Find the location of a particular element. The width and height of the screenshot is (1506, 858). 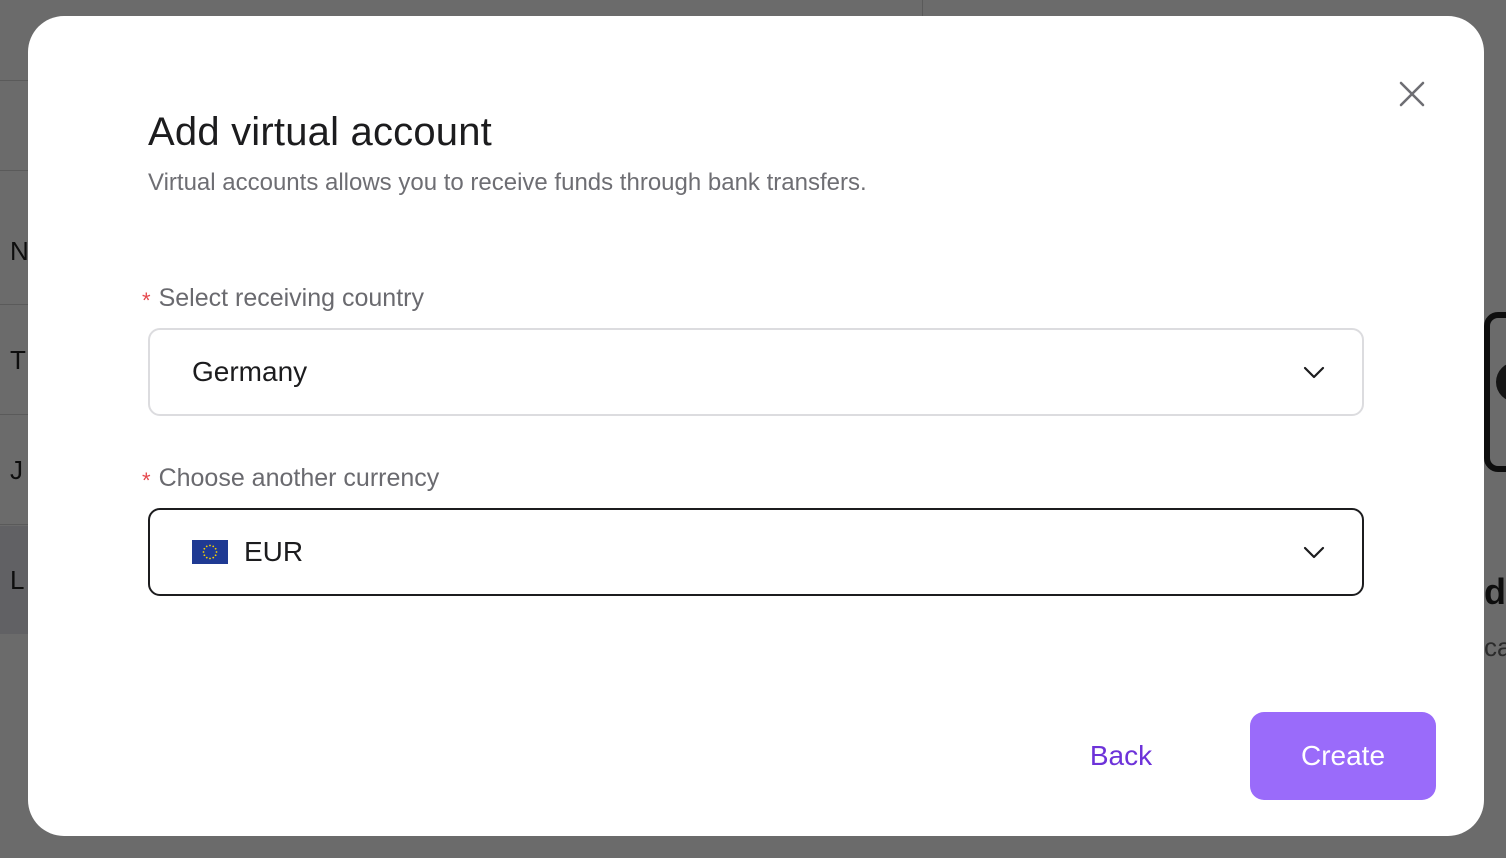

create-button: Create is located at coordinates (1343, 756).